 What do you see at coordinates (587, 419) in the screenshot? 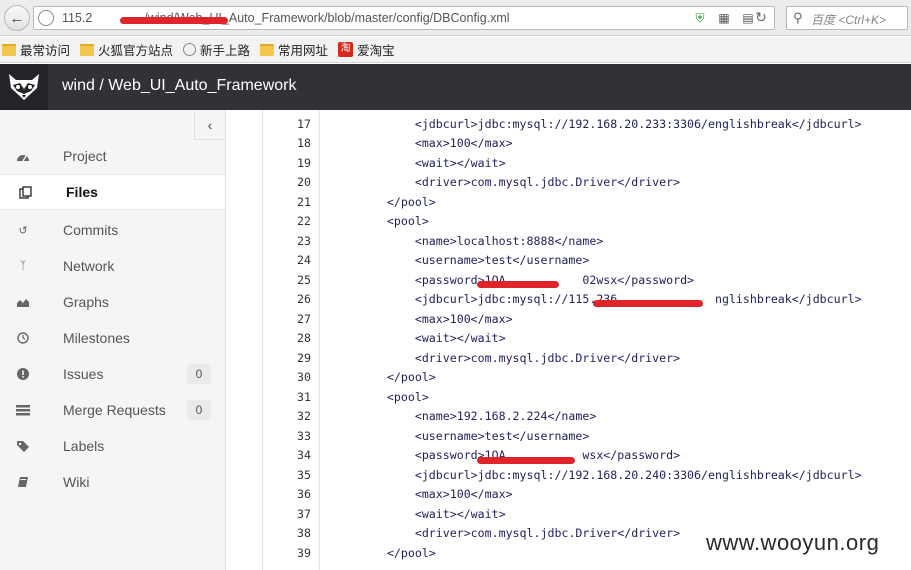
I see `code-line: 32 <name>192.168.2.224</name>` at bounding box center [587, 419].